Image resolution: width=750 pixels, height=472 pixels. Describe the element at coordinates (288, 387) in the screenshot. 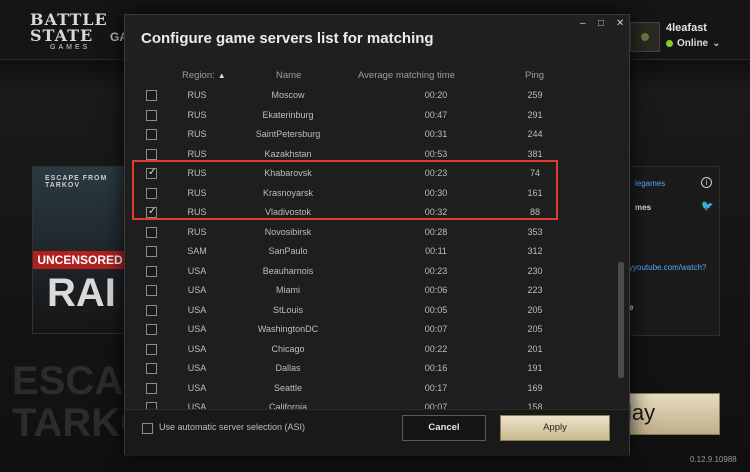

I see `server-name: Seattle` at that location.